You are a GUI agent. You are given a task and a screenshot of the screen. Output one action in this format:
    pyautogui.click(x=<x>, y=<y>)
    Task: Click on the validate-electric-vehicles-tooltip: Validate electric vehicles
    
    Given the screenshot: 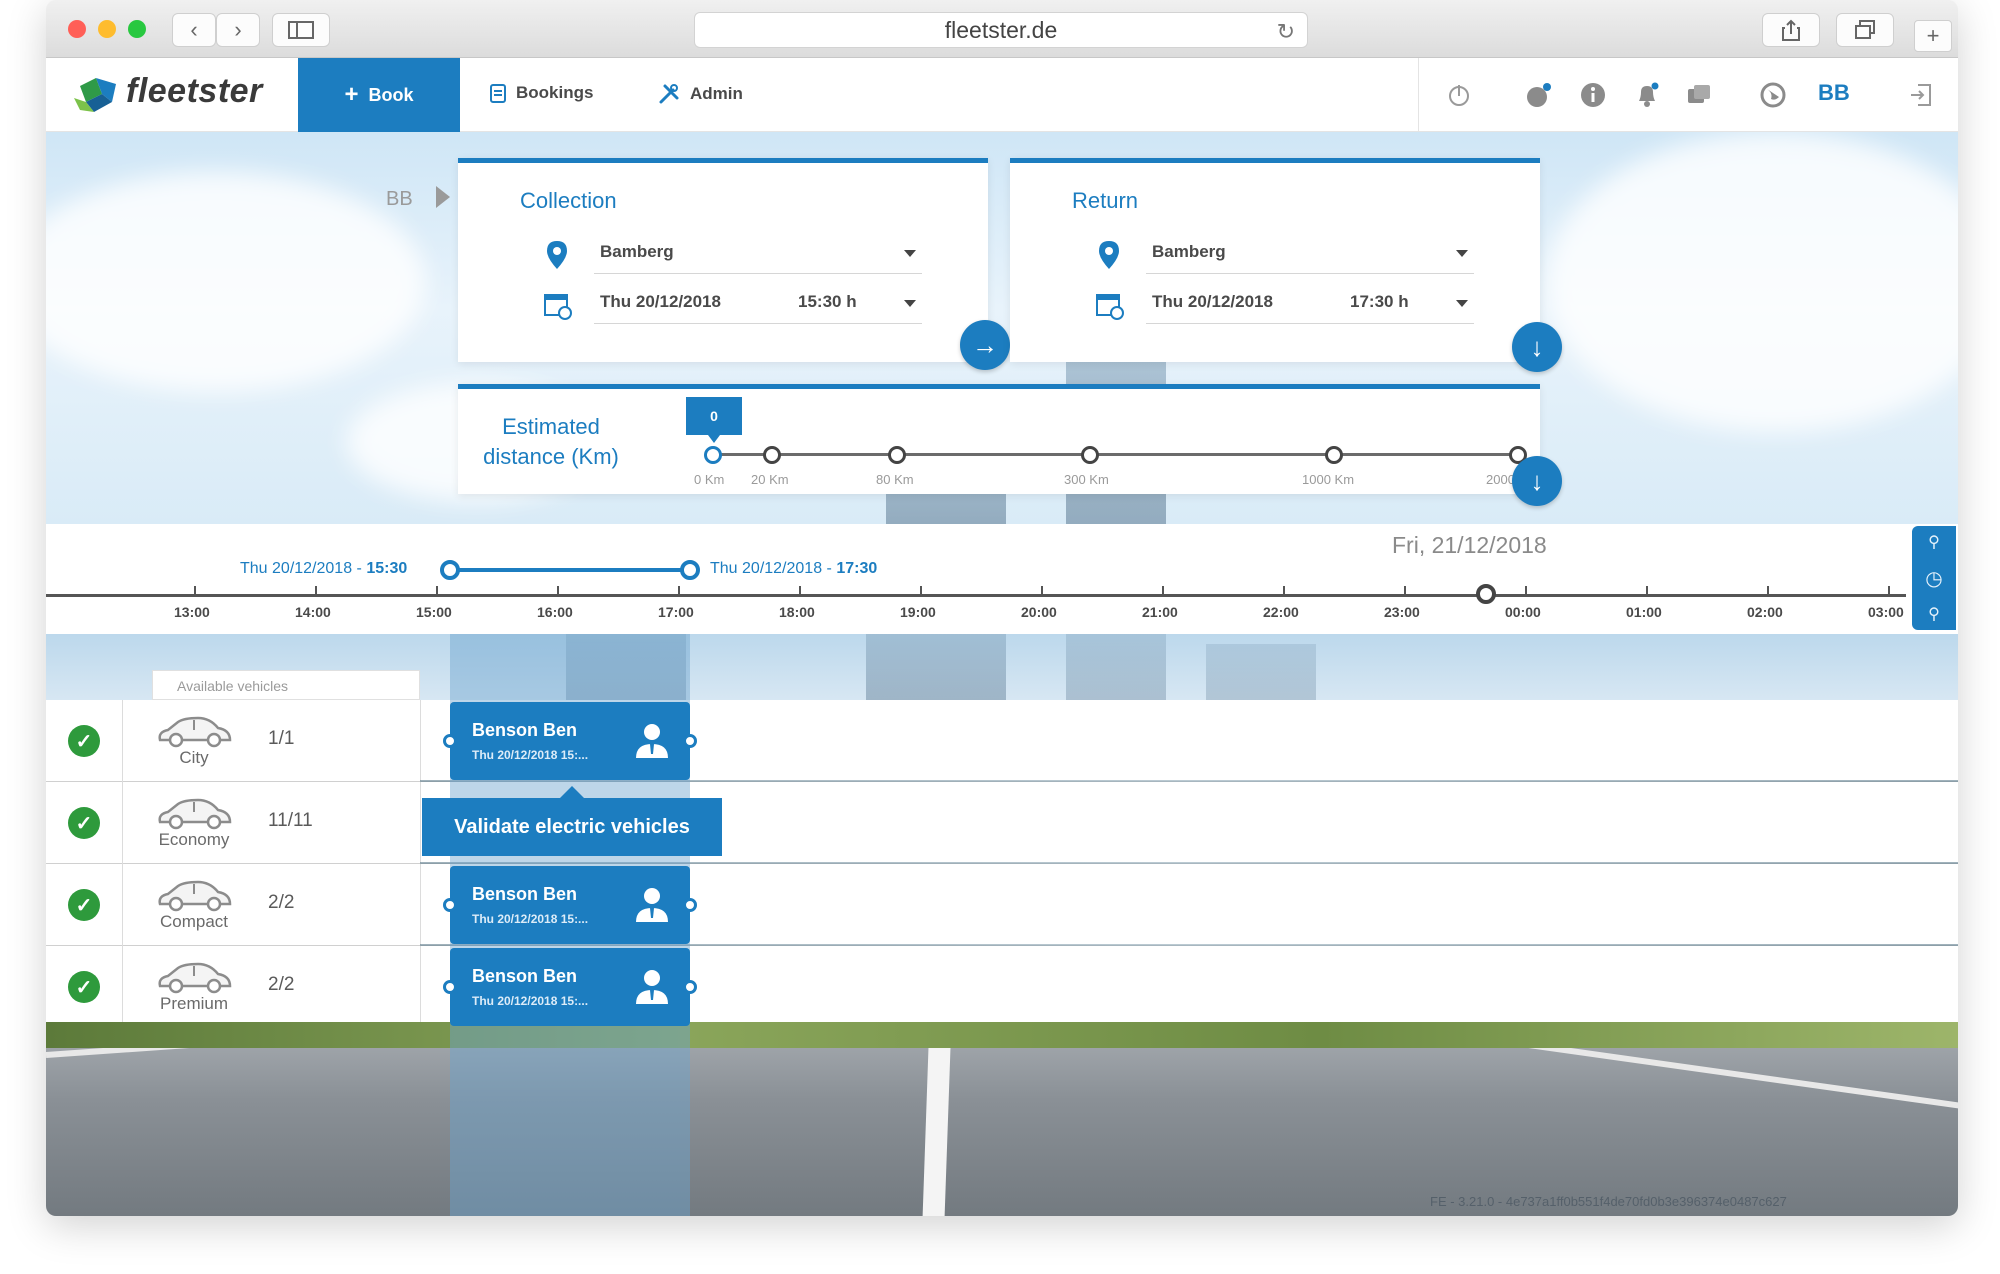 What is the action you would take?
    pyautogui.click(x=572, y=821)
    